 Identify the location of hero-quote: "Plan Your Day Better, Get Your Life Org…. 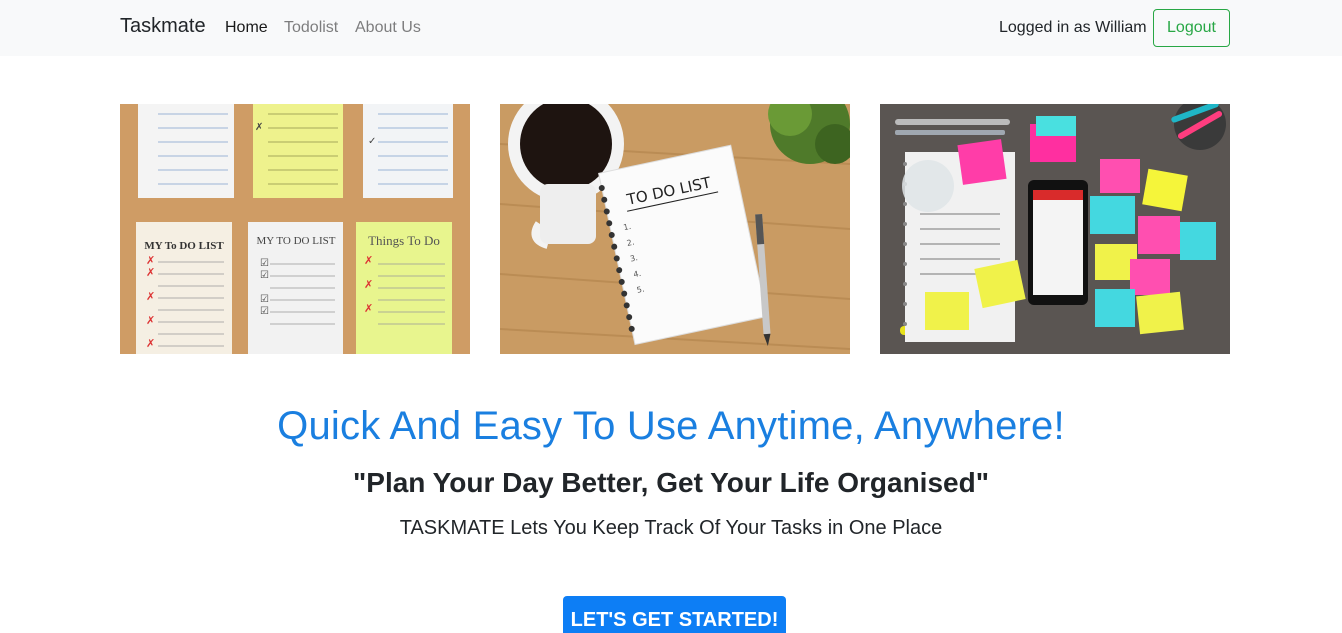
(671, 482).